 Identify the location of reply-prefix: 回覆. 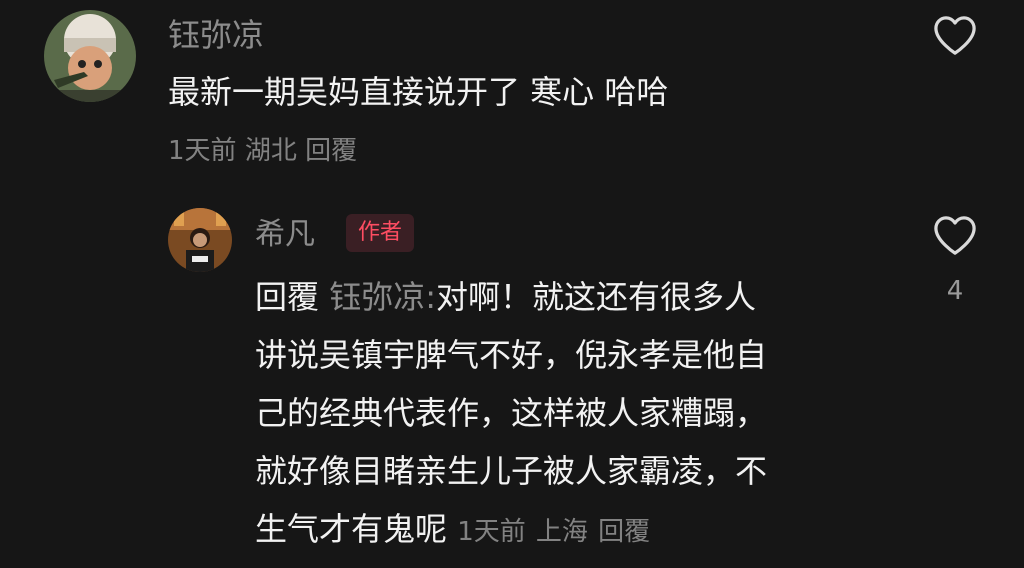
(287, 297).